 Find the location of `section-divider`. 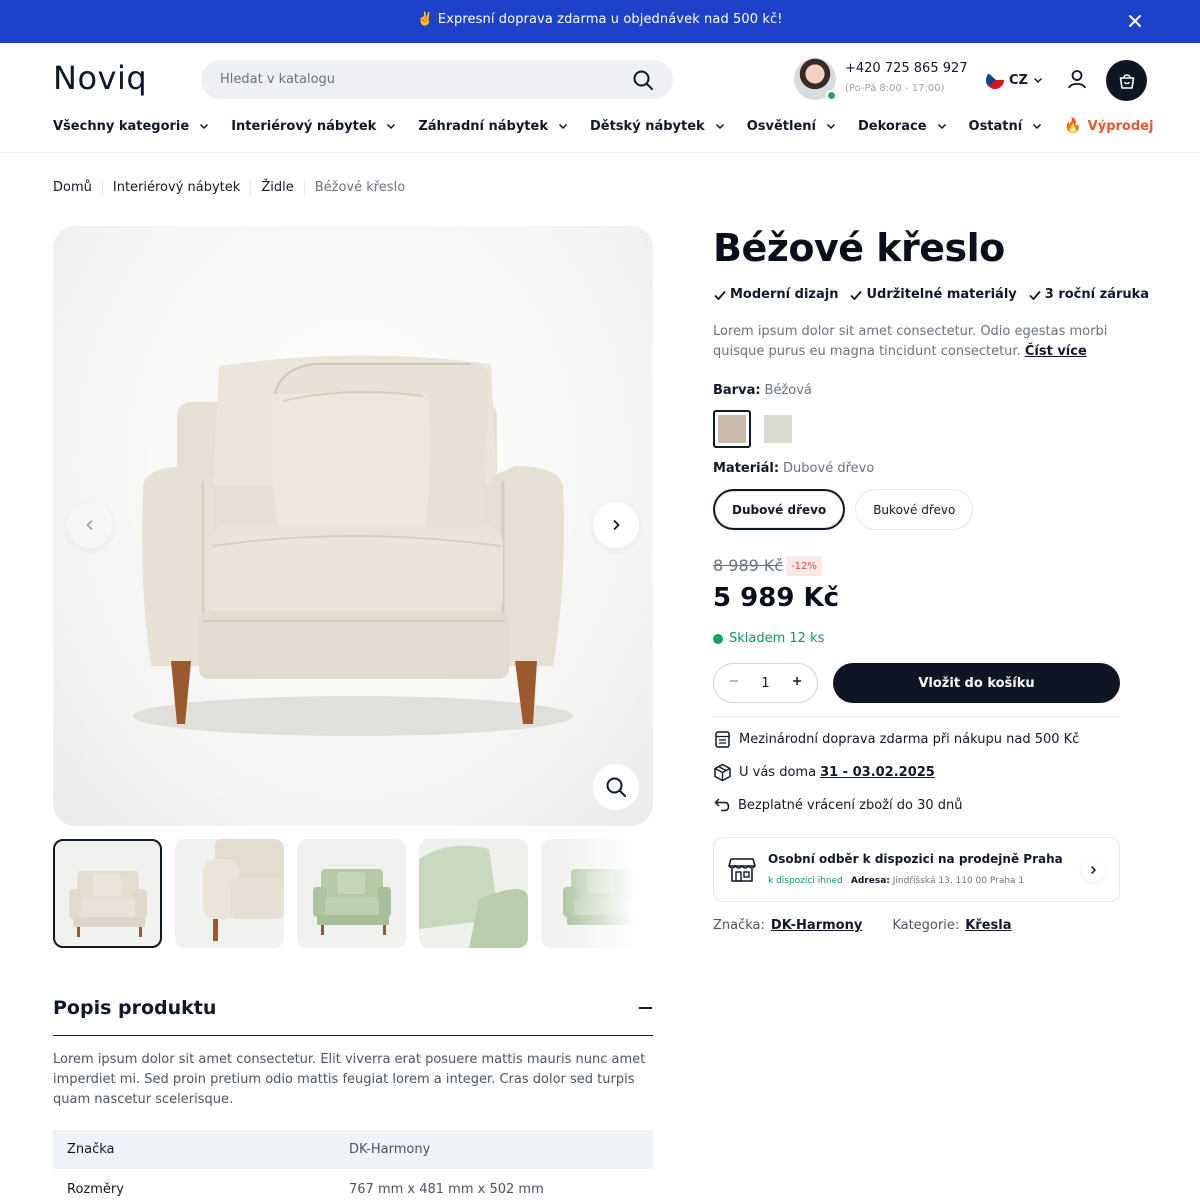

section-divider is located at coordinates (353, 1035).